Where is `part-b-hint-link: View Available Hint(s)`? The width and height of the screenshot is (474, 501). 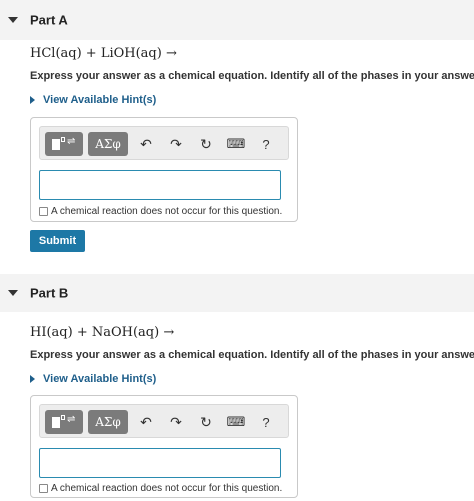
part-b-hint-link: View Available Hint(s) is located at coordinates (93, 379).